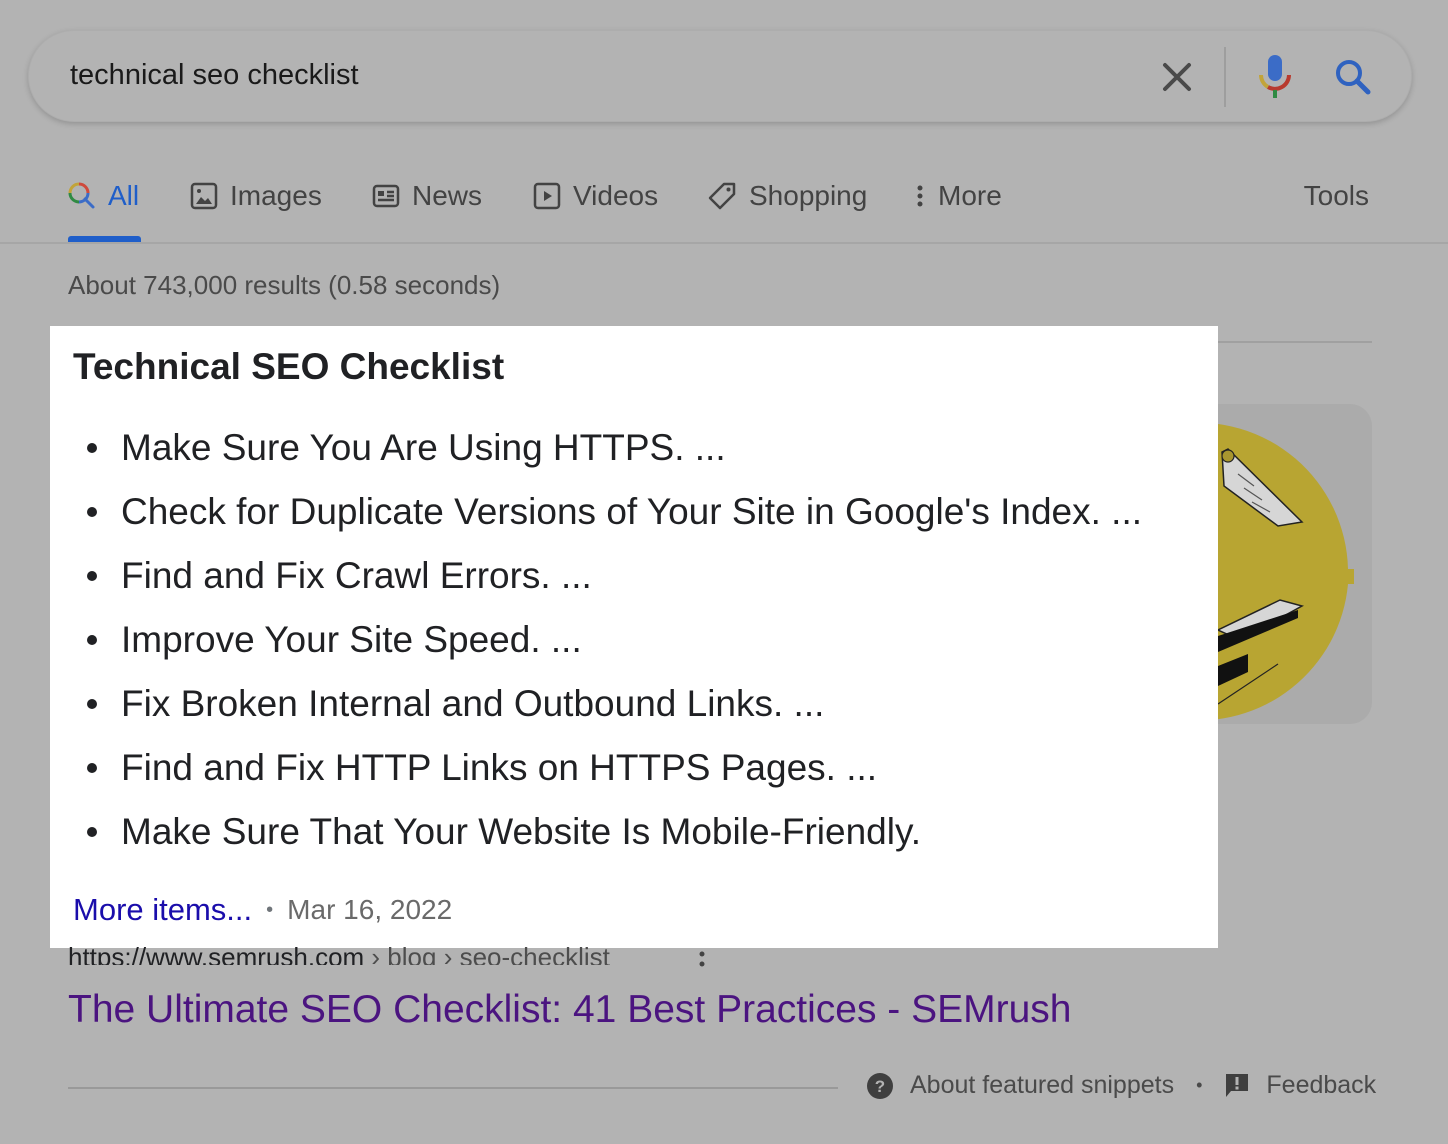  I want to click on tab-images: Images, so click(256, 196).